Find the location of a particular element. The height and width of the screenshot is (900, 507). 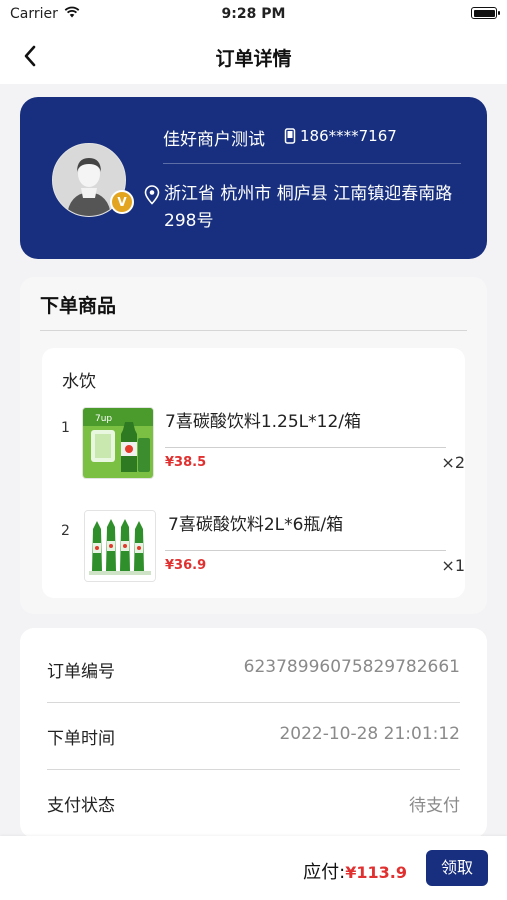

payable-amount: 应付: ¥113.9 is located at coordinates (355, 871).